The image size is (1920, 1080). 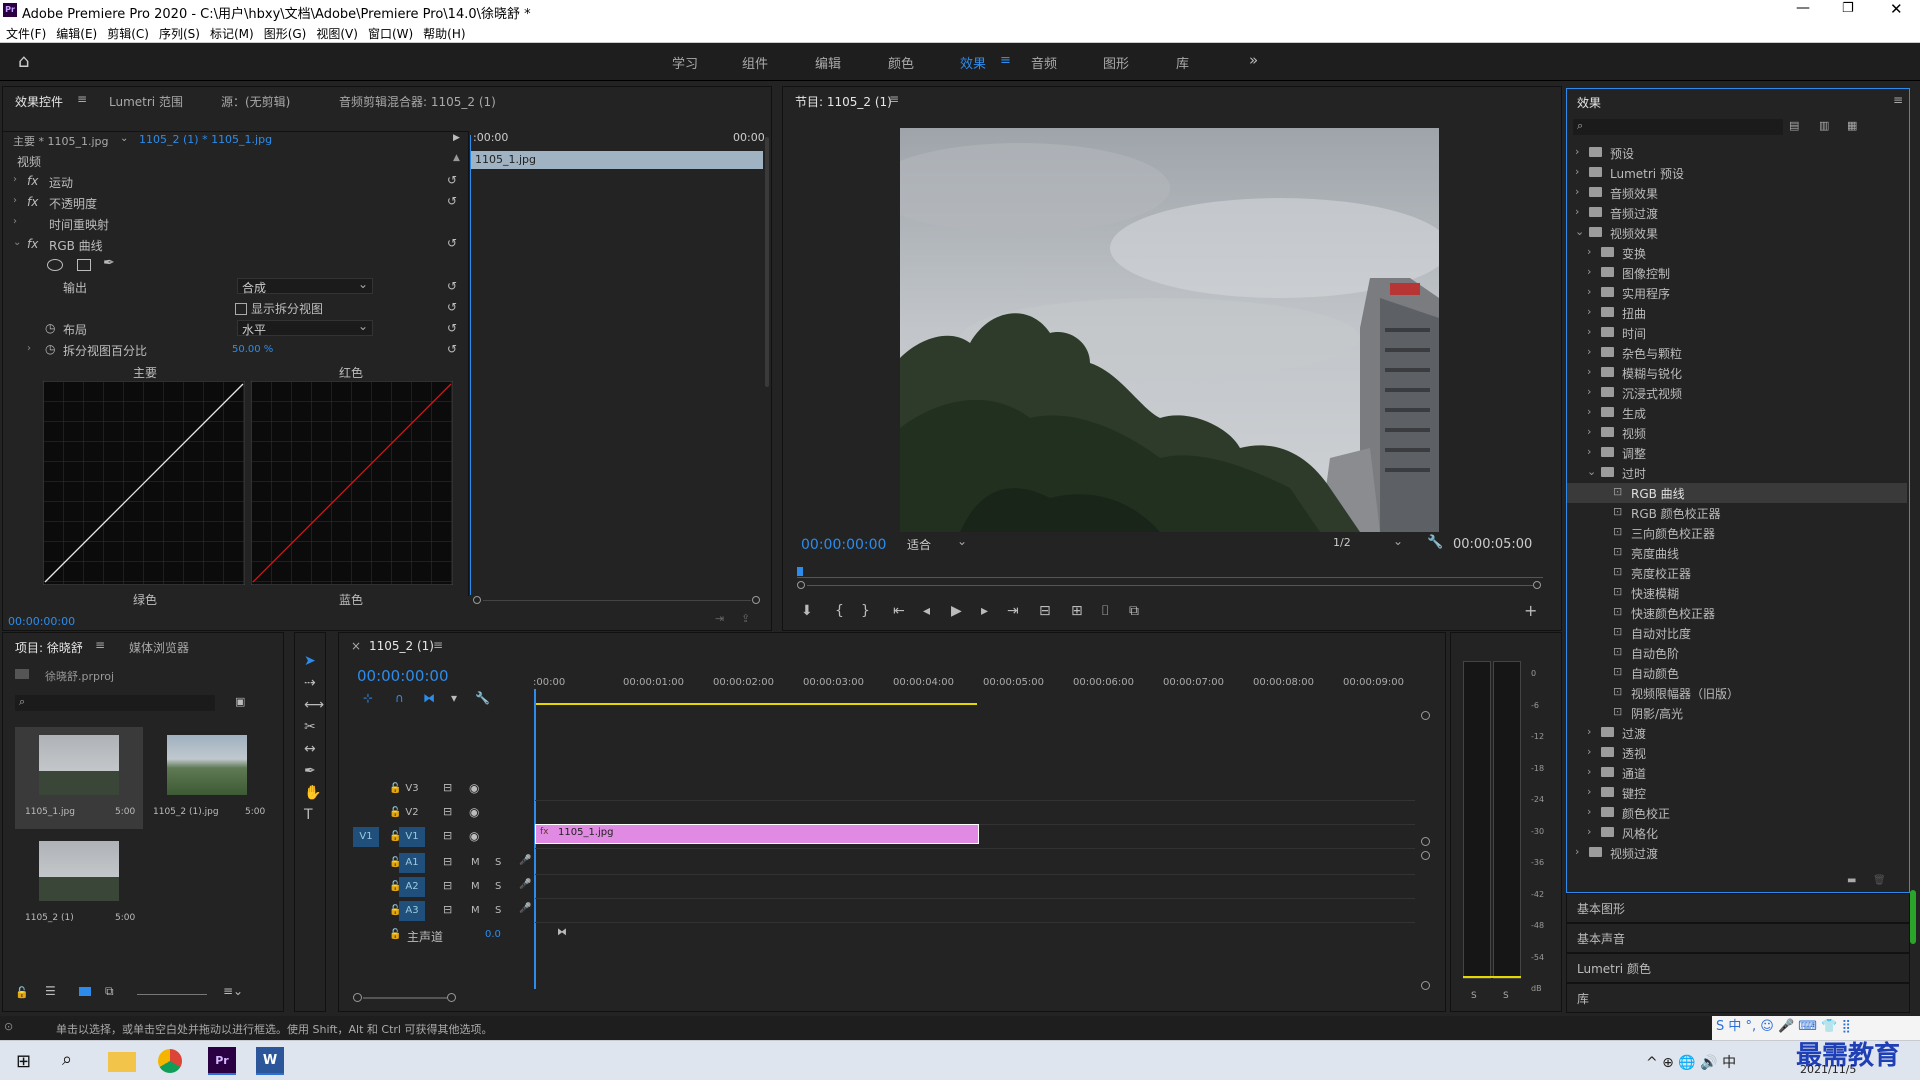 I want to click on hand-tool-icon: ✋, so click(x=312, y=793).